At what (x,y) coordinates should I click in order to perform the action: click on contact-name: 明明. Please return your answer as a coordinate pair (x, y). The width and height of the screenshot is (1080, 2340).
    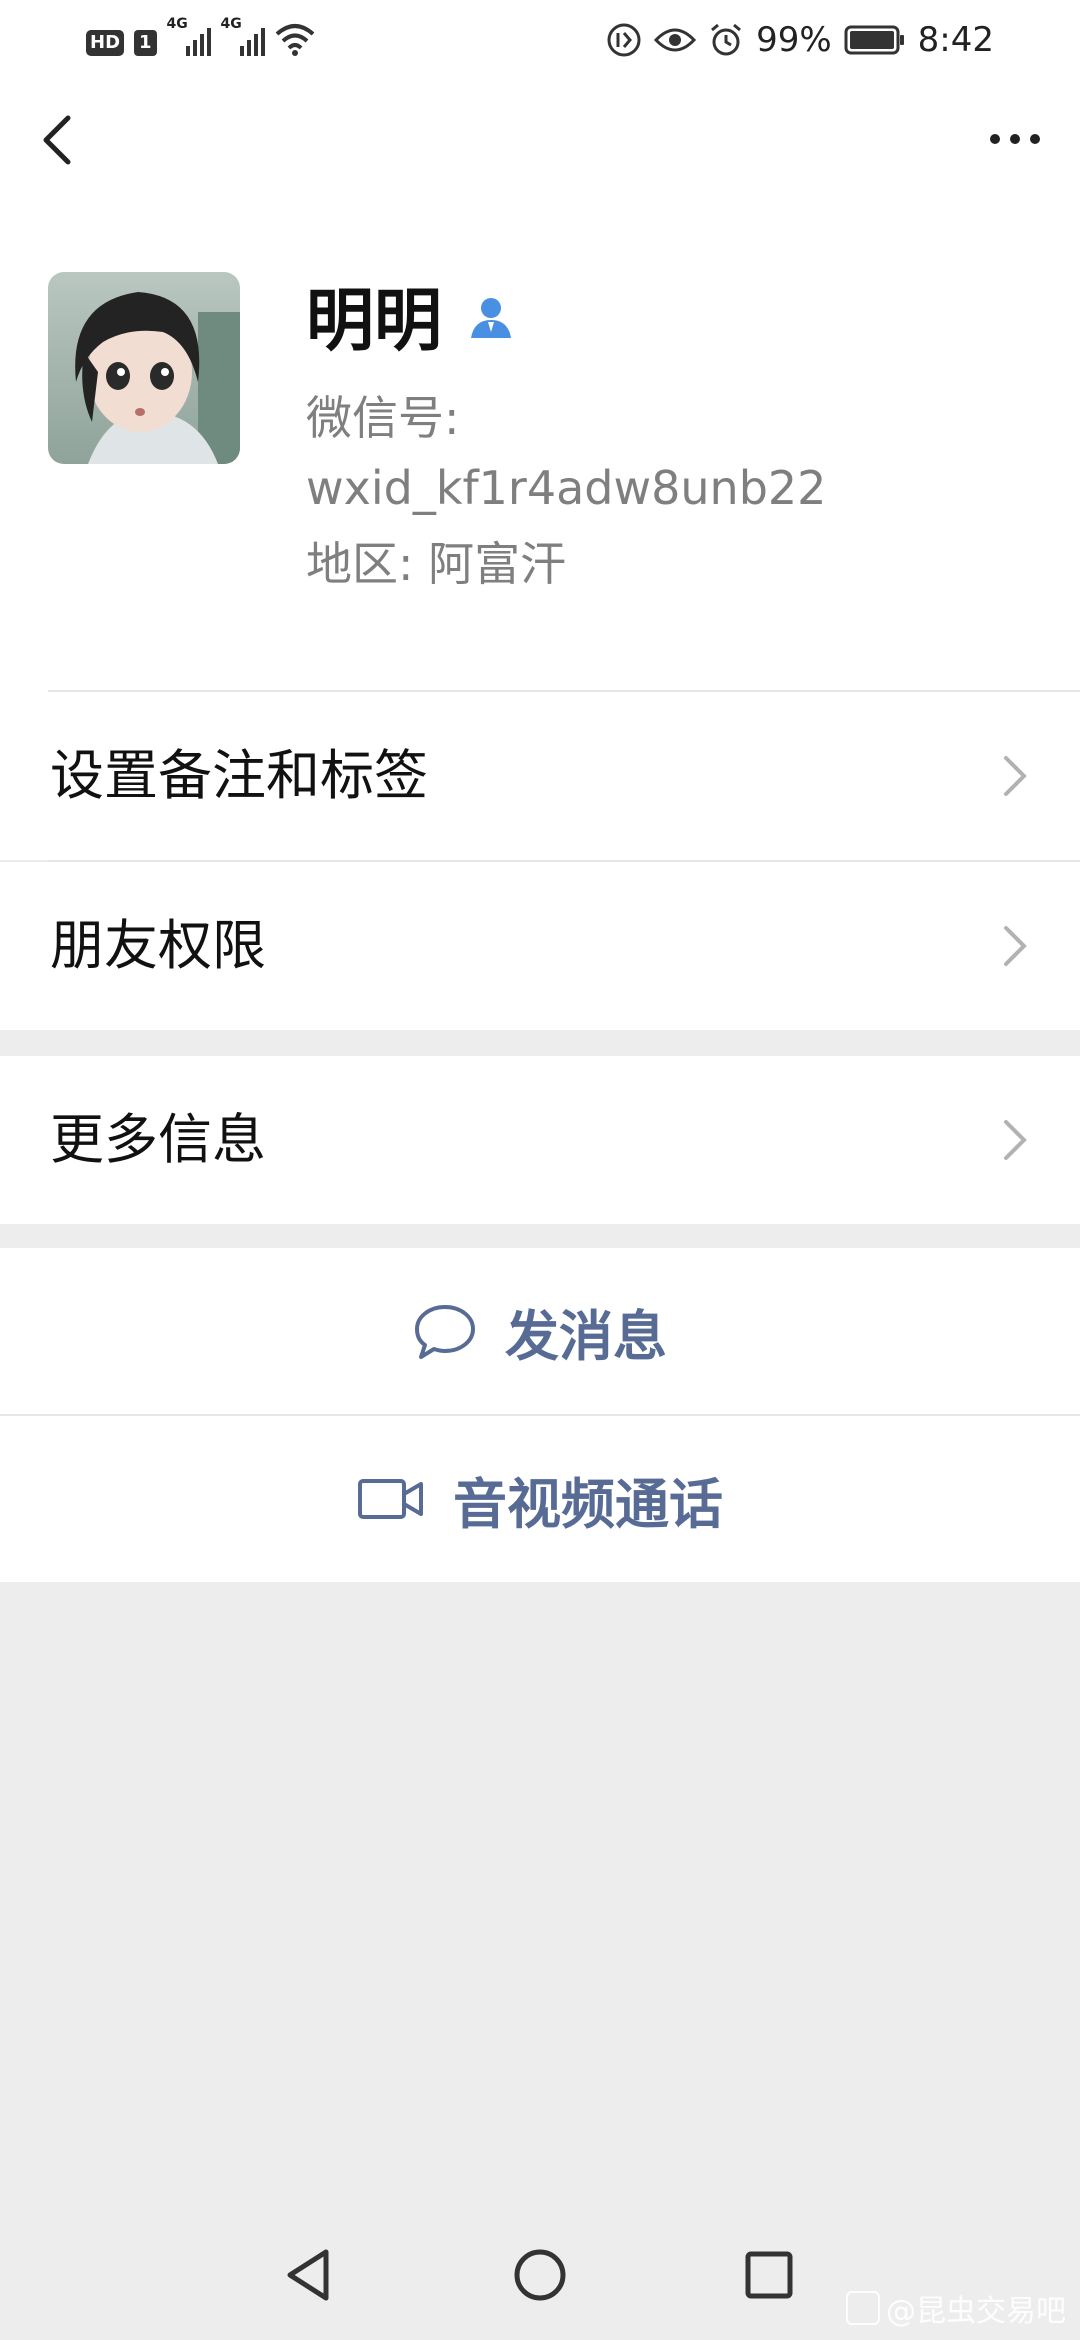
    Looking at the image, I should click on (374, 321).